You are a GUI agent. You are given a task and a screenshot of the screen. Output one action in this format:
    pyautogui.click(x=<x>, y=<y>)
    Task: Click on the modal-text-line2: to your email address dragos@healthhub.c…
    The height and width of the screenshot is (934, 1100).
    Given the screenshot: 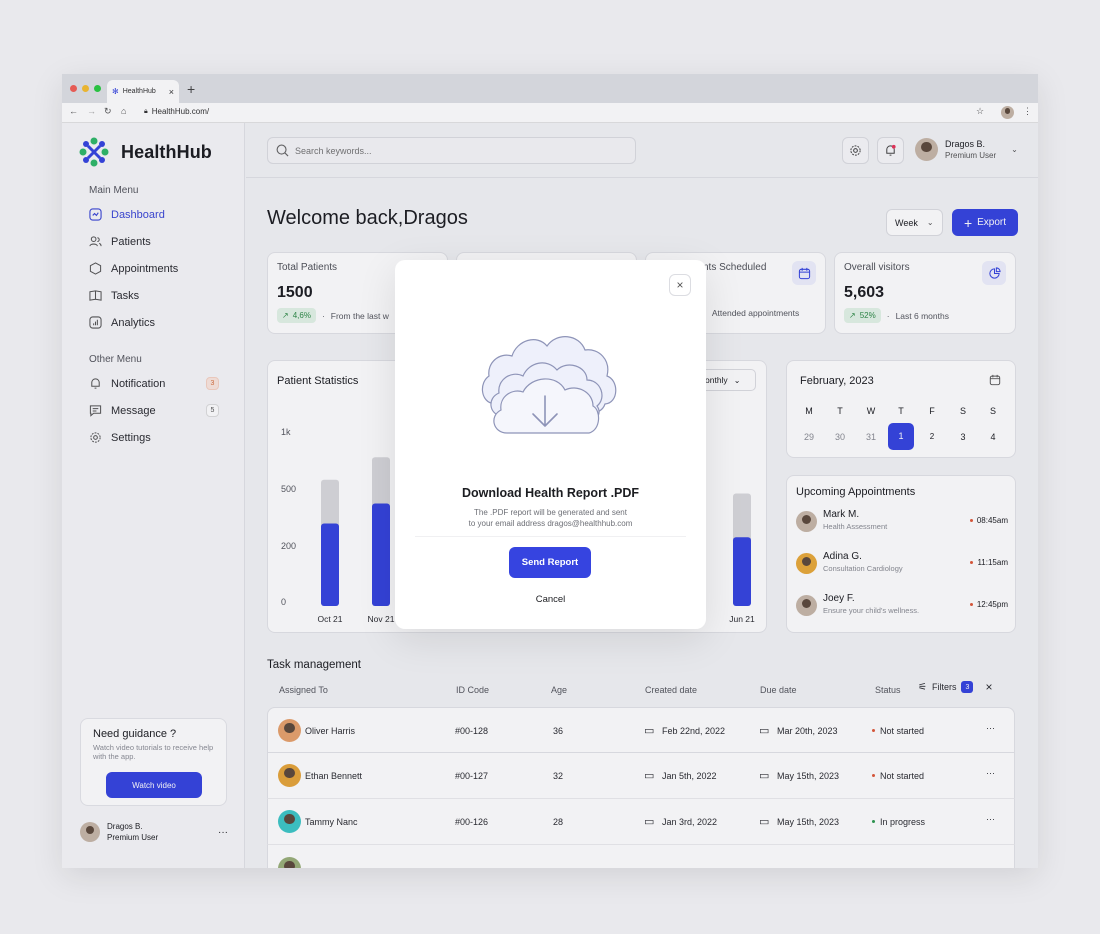 What is the action you would take?
    pyautogui.click(x=550, y=523)
    